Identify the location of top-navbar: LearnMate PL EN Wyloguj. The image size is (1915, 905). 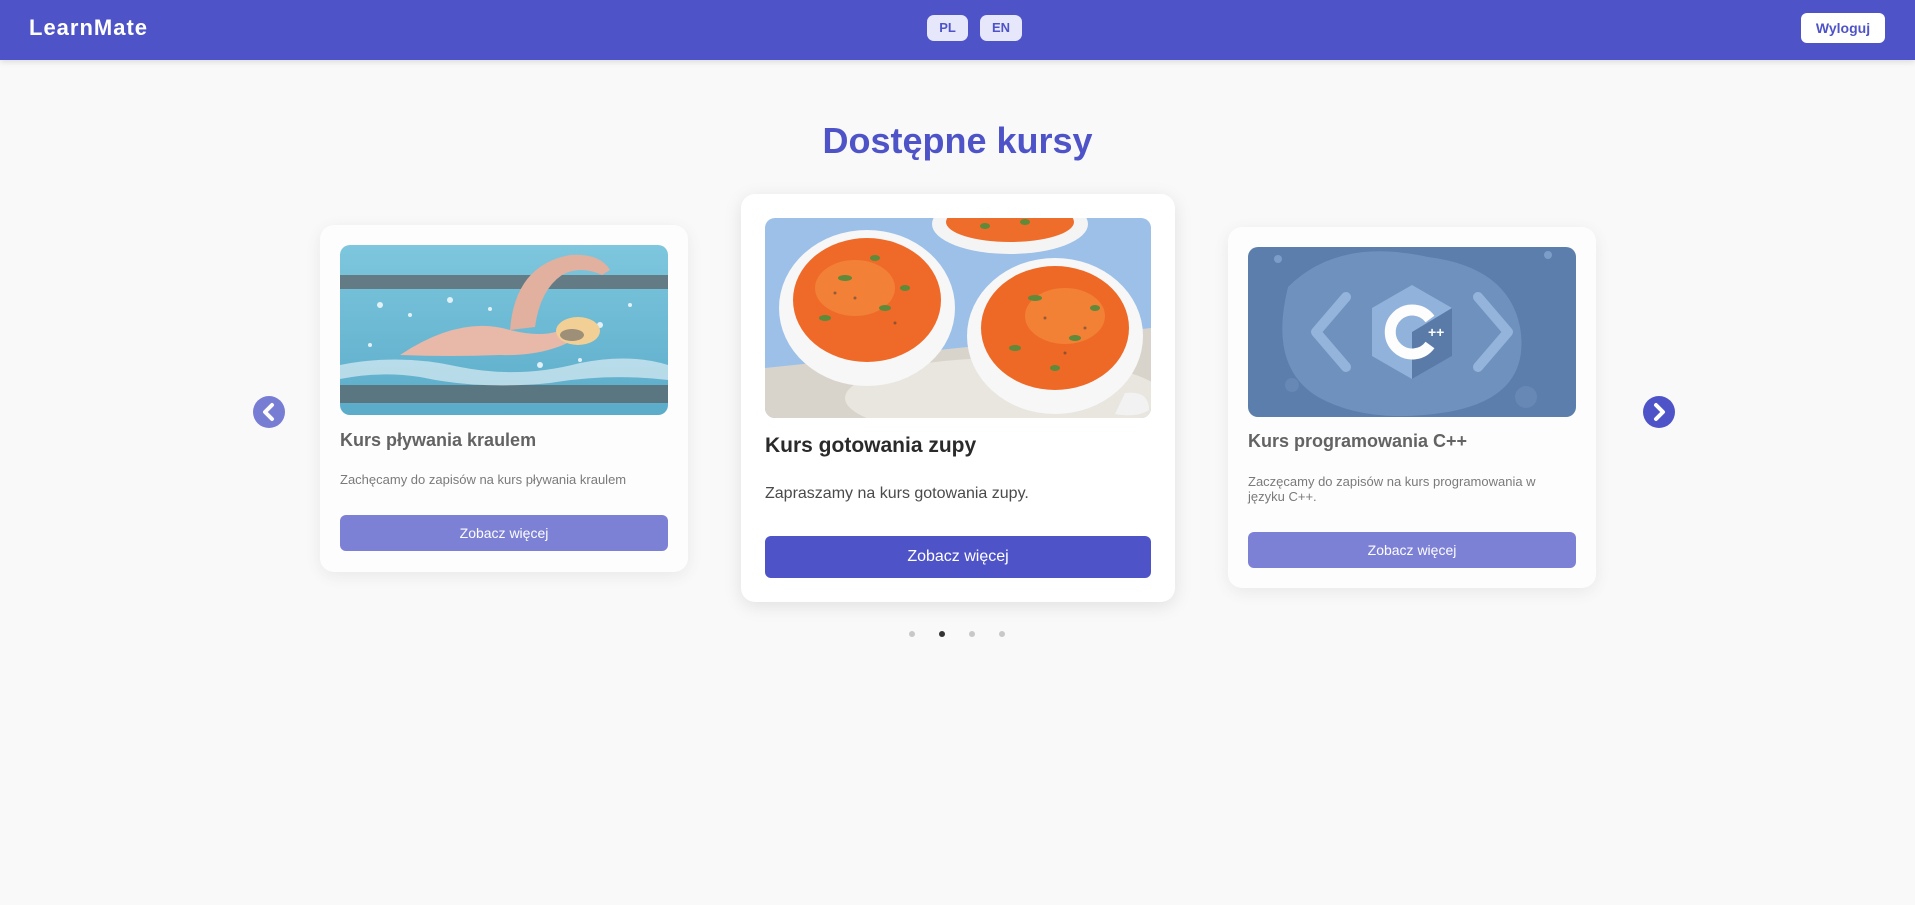
(957, 30).